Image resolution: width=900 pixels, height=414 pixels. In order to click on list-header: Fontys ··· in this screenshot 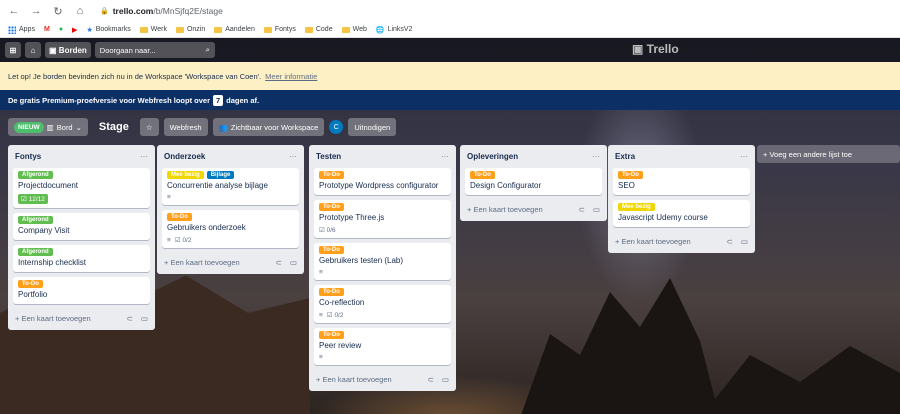, I will do `click(81, 156)`.